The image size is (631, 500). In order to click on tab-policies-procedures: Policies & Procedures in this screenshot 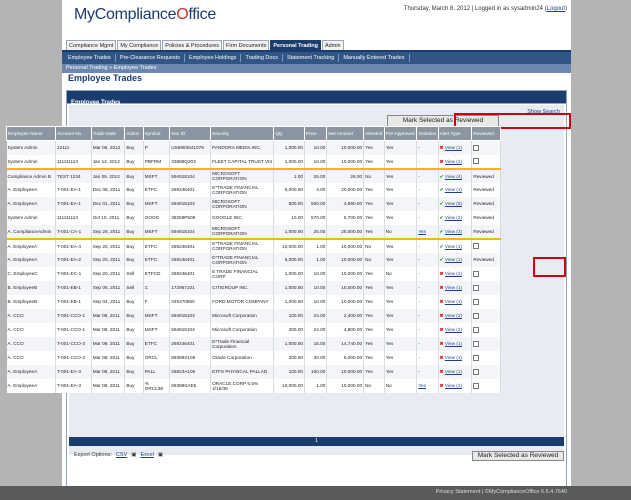, I will do `click(192, 45)`.